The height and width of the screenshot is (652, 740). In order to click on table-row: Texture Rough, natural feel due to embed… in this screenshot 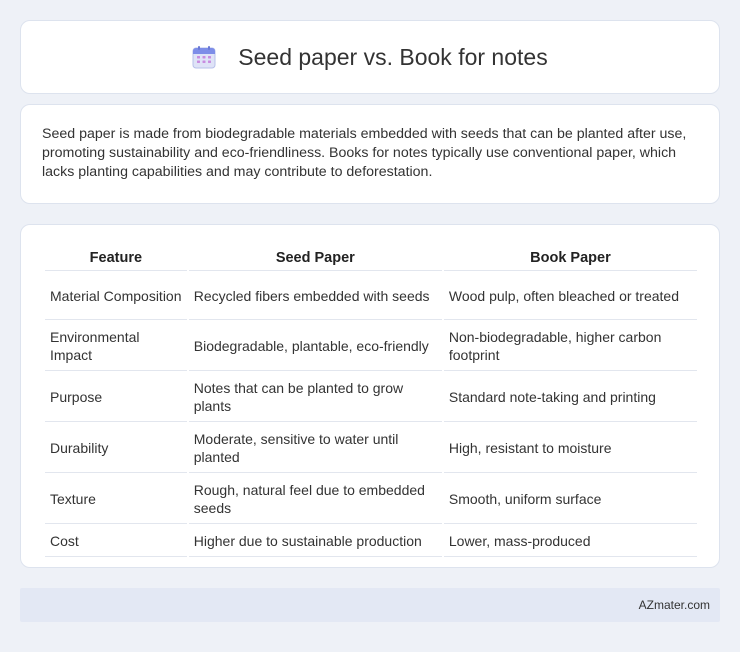, I will do `click(371, 499)`.